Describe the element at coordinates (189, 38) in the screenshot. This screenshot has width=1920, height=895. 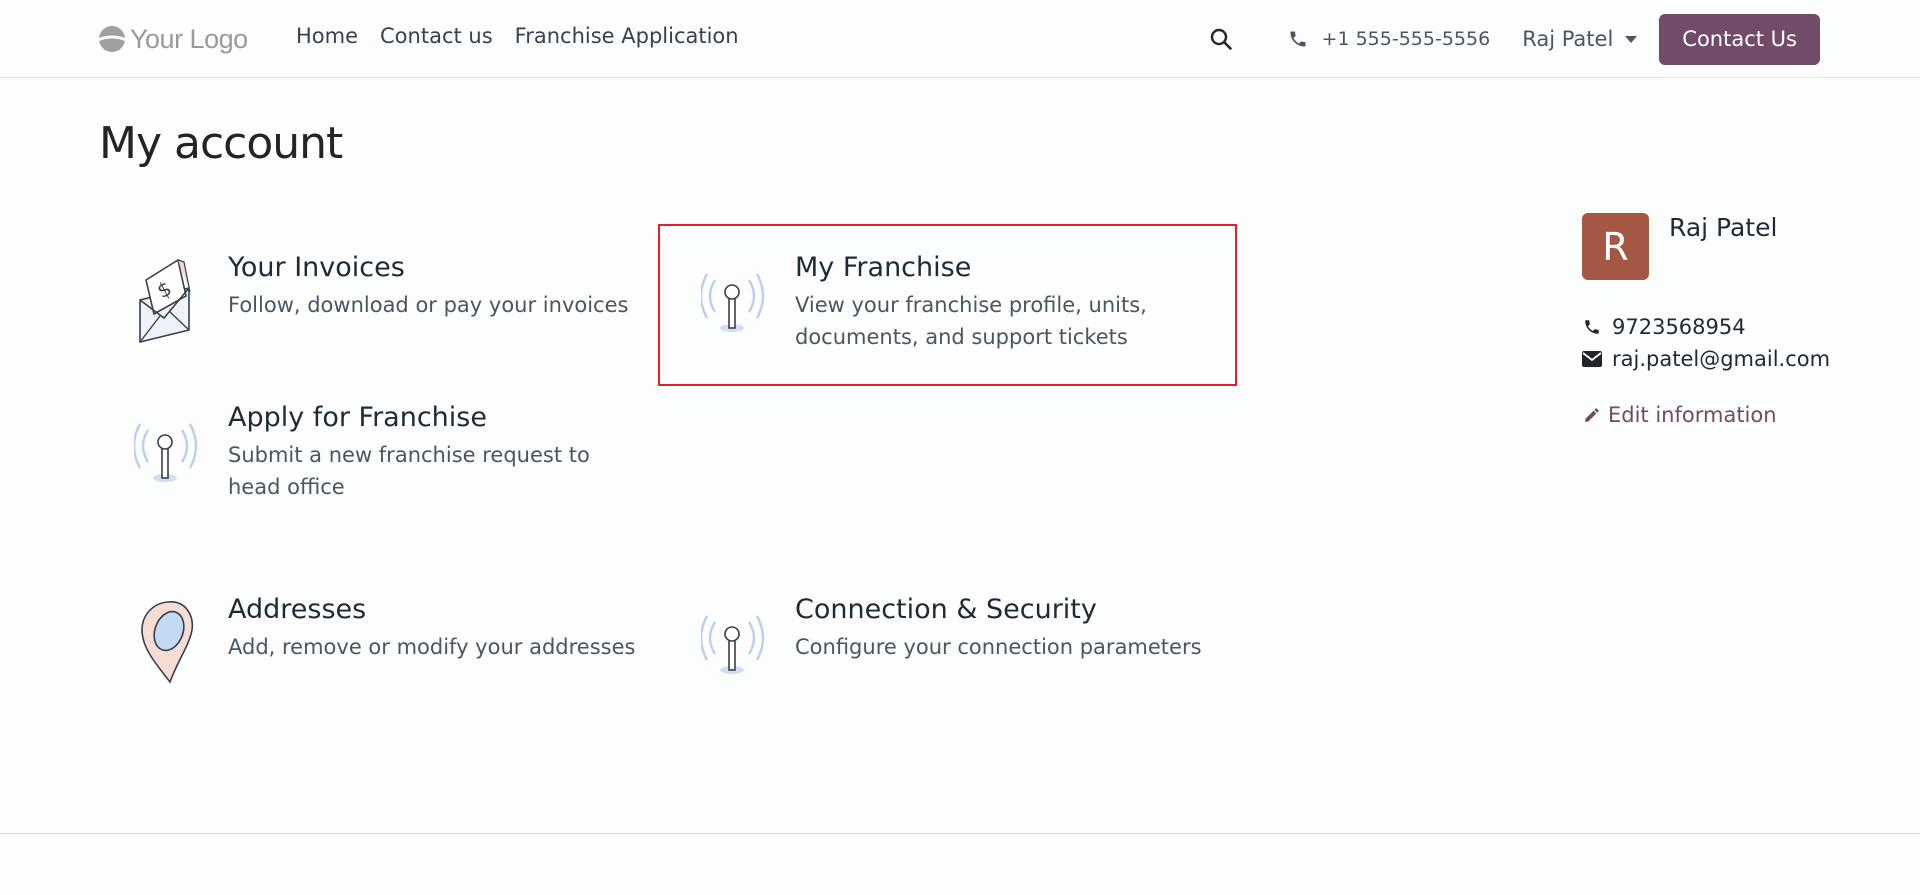
I see `logo-text: Your Logo` at that location.